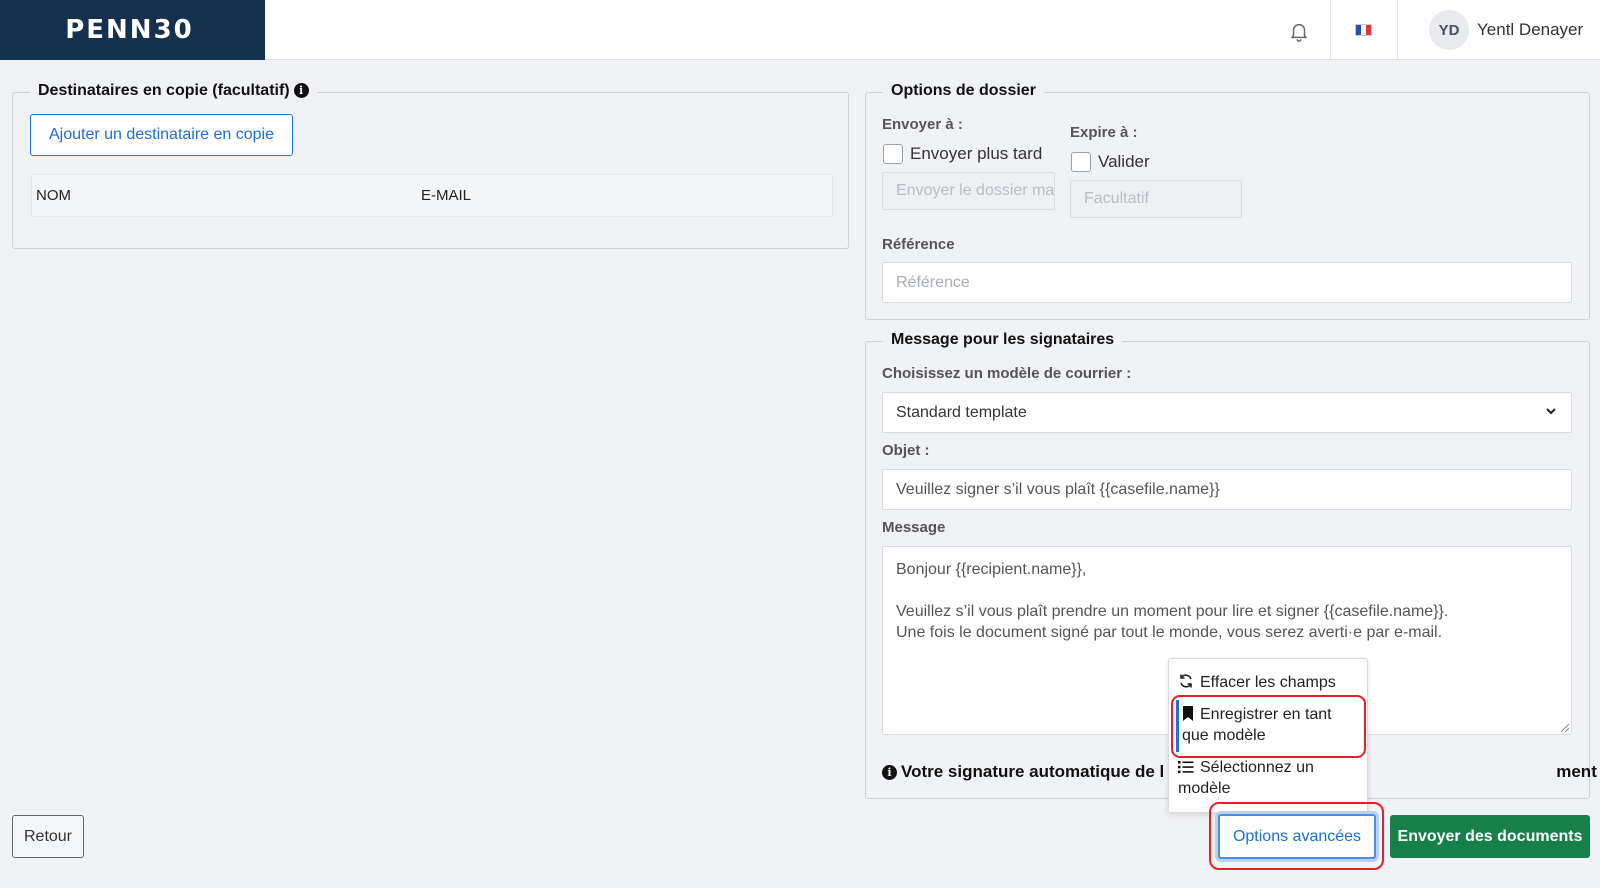 This screenshot has height=888, width=1600. I want to click on signature-note-start: Votre signature automatique de l, so click(1033, 771).